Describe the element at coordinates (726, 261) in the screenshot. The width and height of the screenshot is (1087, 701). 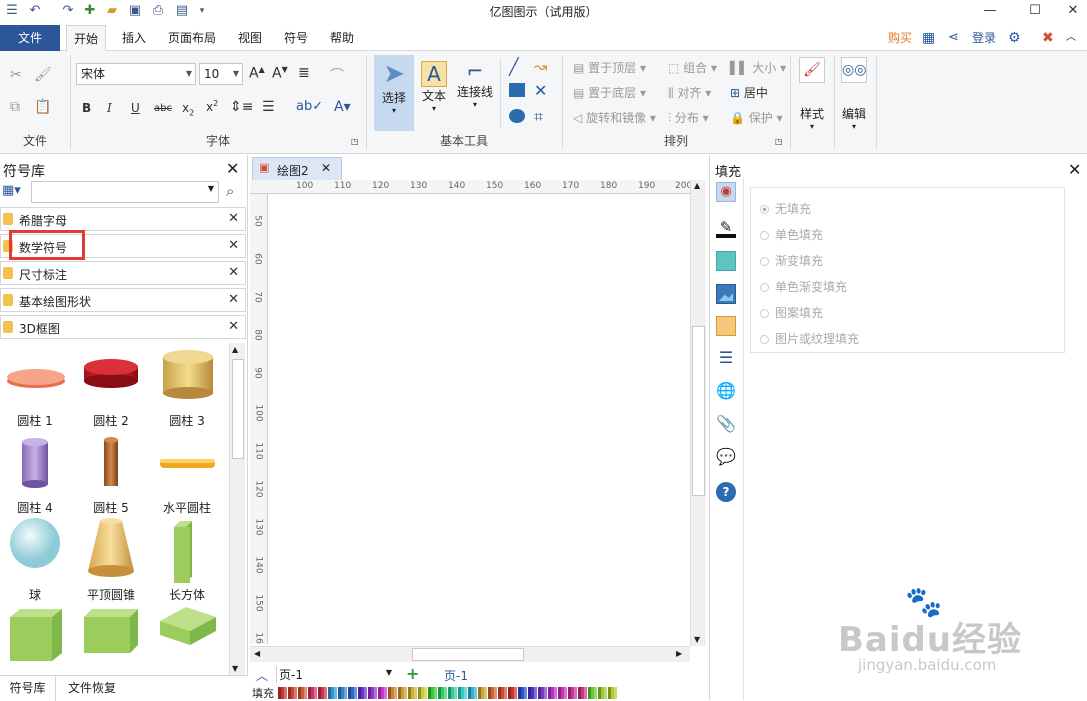
I see `shadow-icon` at that location.